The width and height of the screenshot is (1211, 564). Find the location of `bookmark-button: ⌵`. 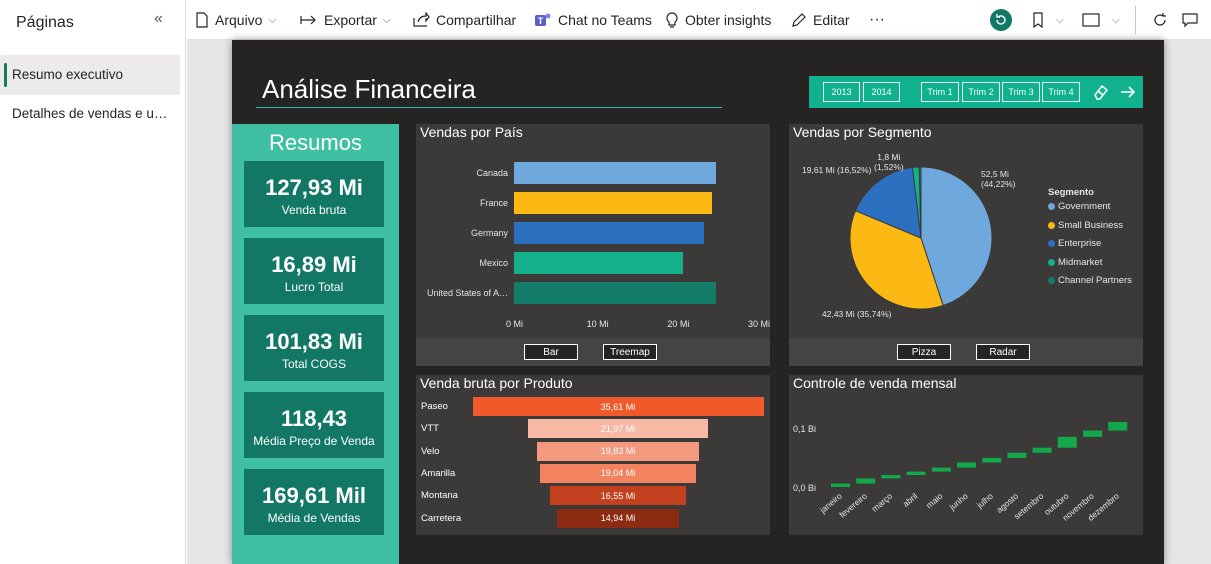

bookmark-button: ⌵ is located at coordinates (1048, 20).